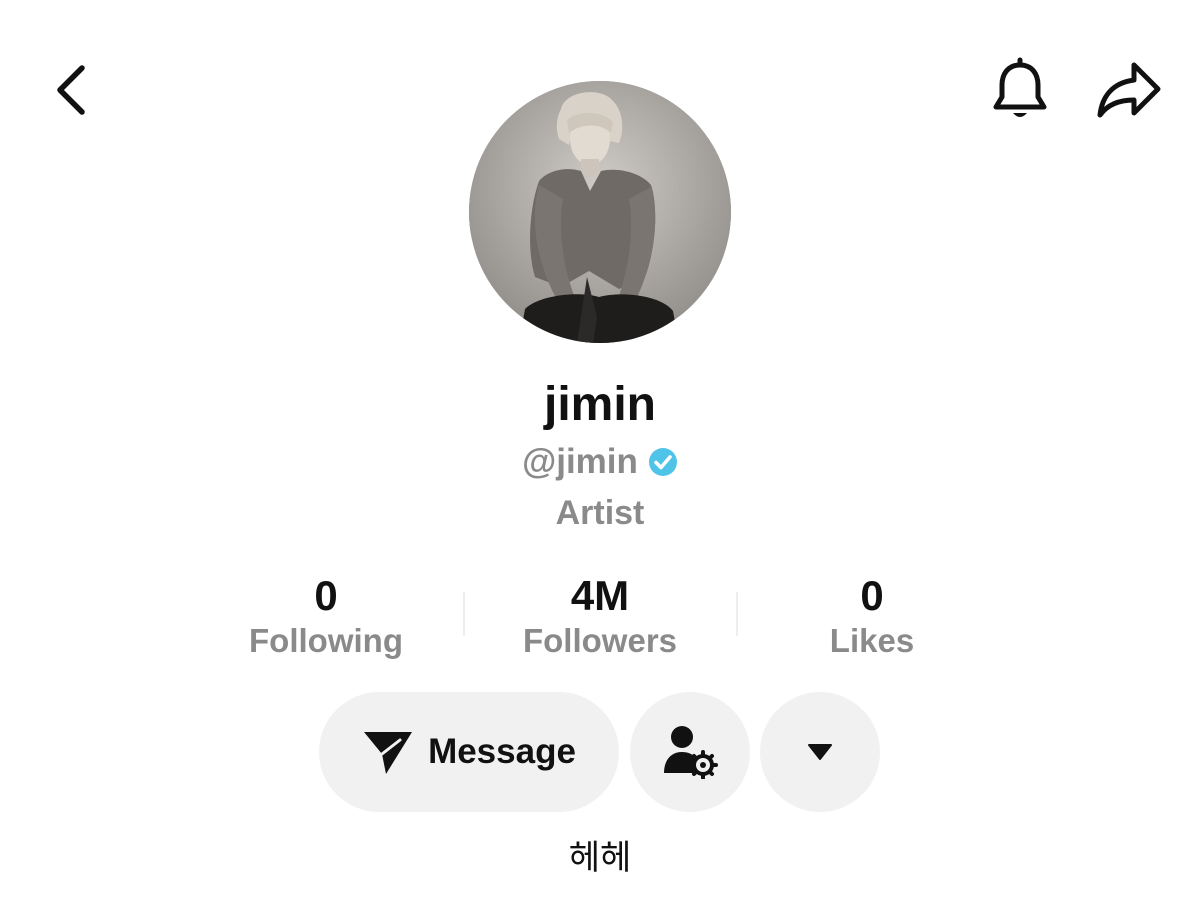  What do you see at coordinates (662, 462) in the screenshot?
I see `verified-badge-icon` at bounding box center [662, 462].